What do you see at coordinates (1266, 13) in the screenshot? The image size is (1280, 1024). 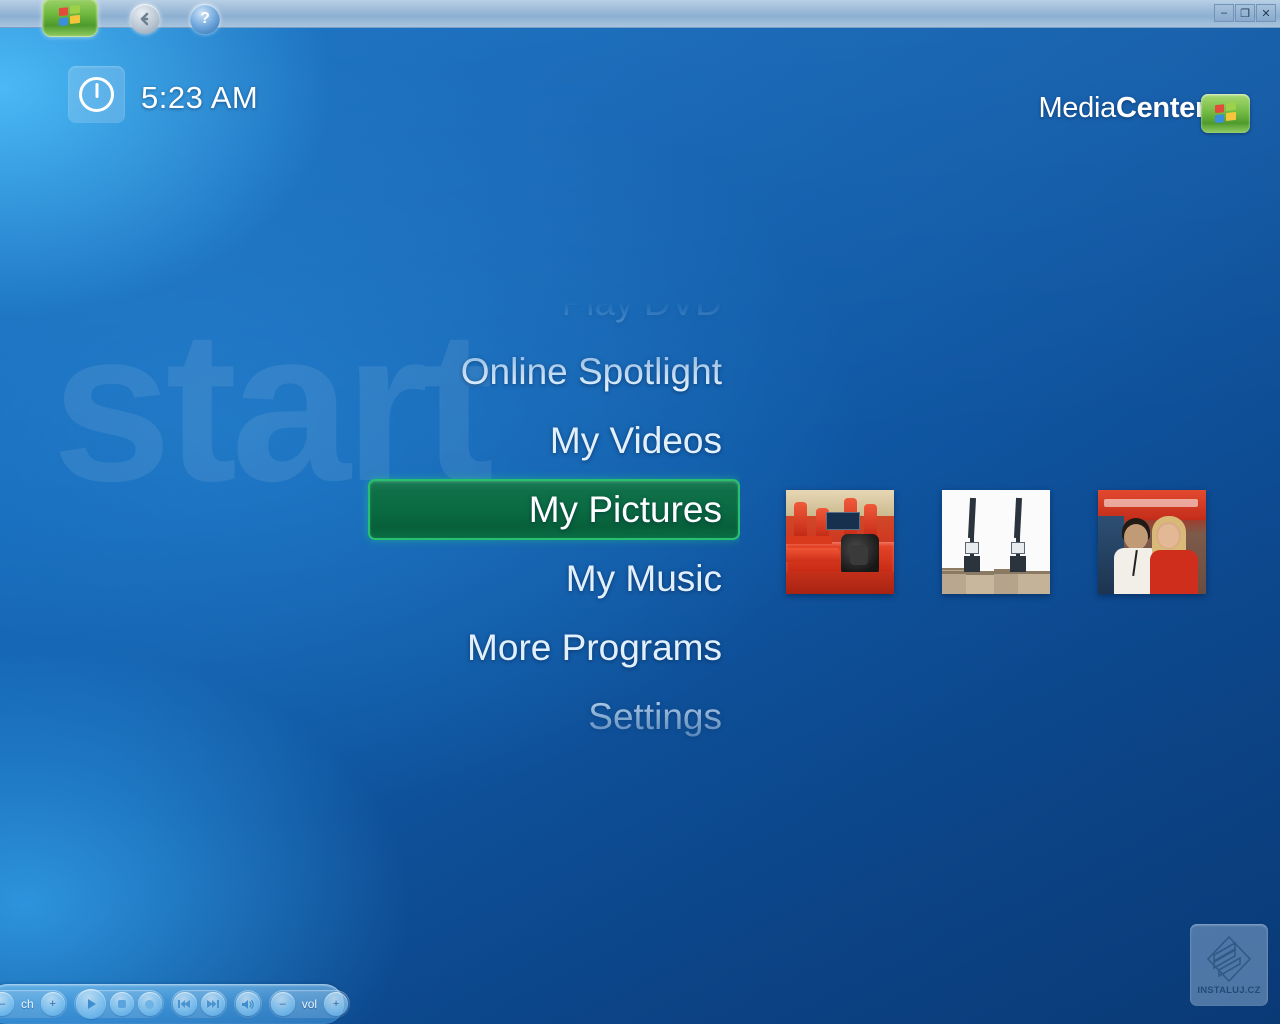 I see `close-button: ✕` at bounding box center [1266, 13].